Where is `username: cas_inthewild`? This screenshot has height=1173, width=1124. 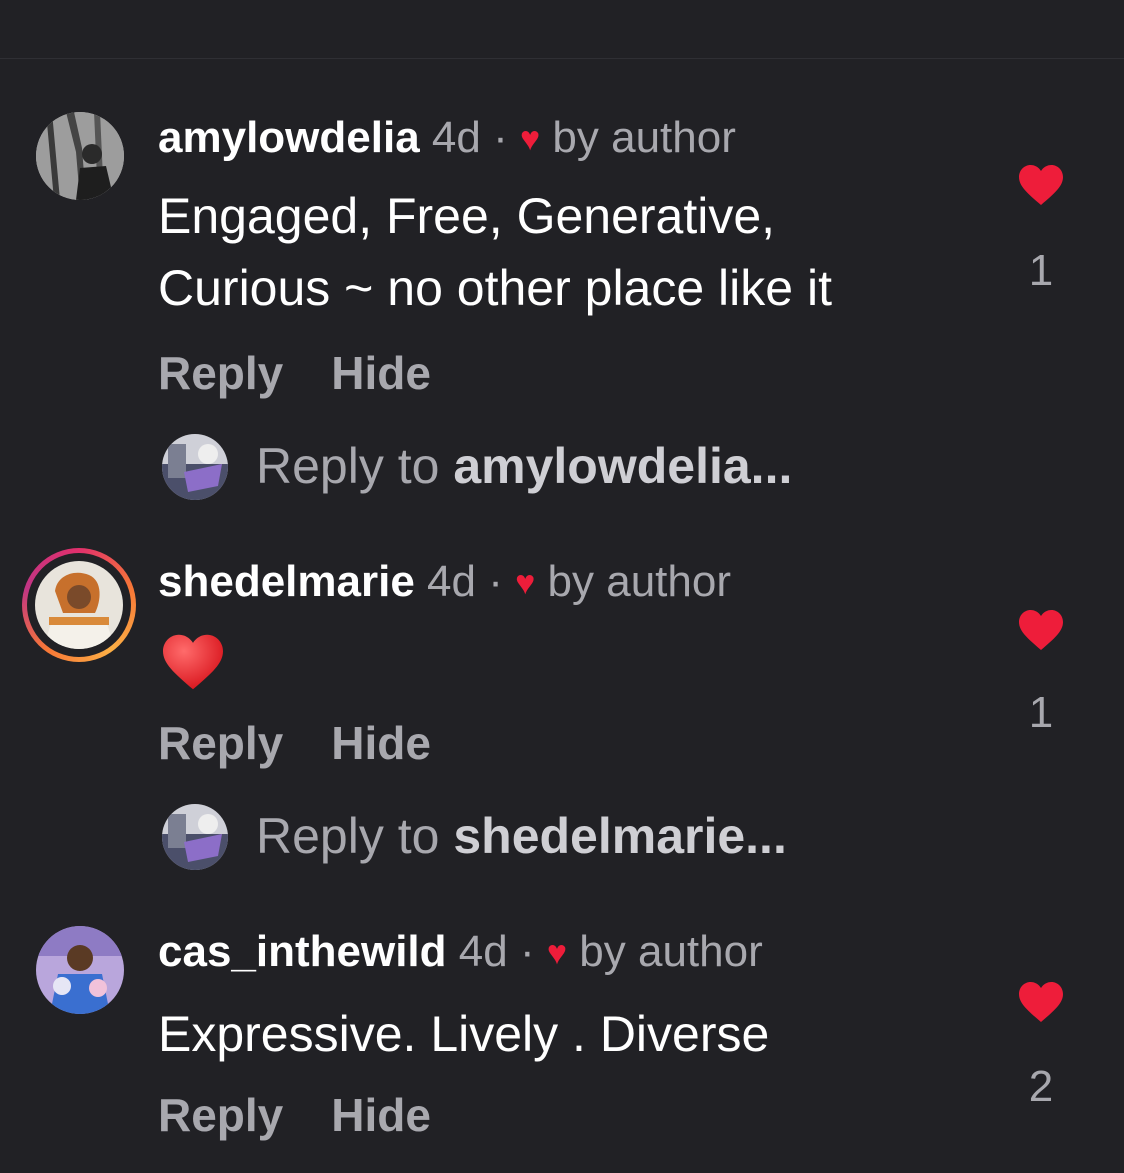 username: cas_inthewild is located at coordinates (302, 951).